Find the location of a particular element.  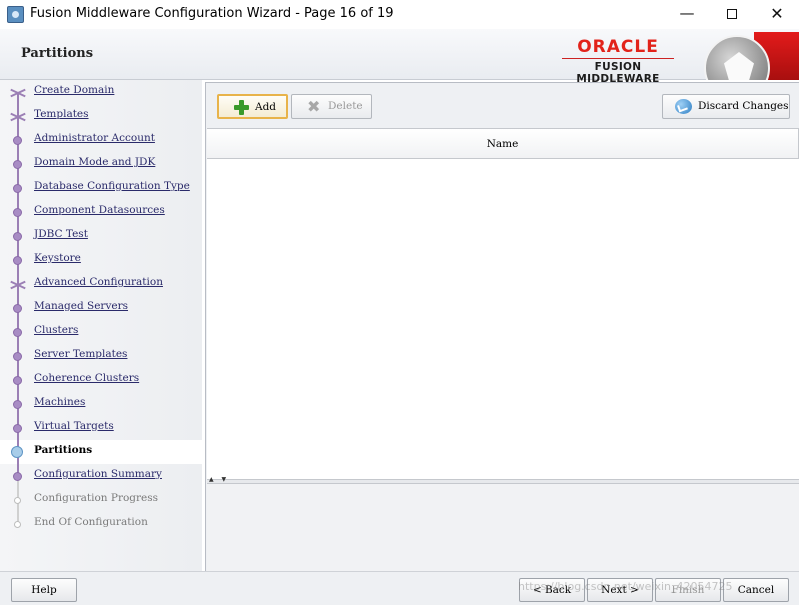

nav-step-label: JDBC Test is located at coordinates (61, 234).